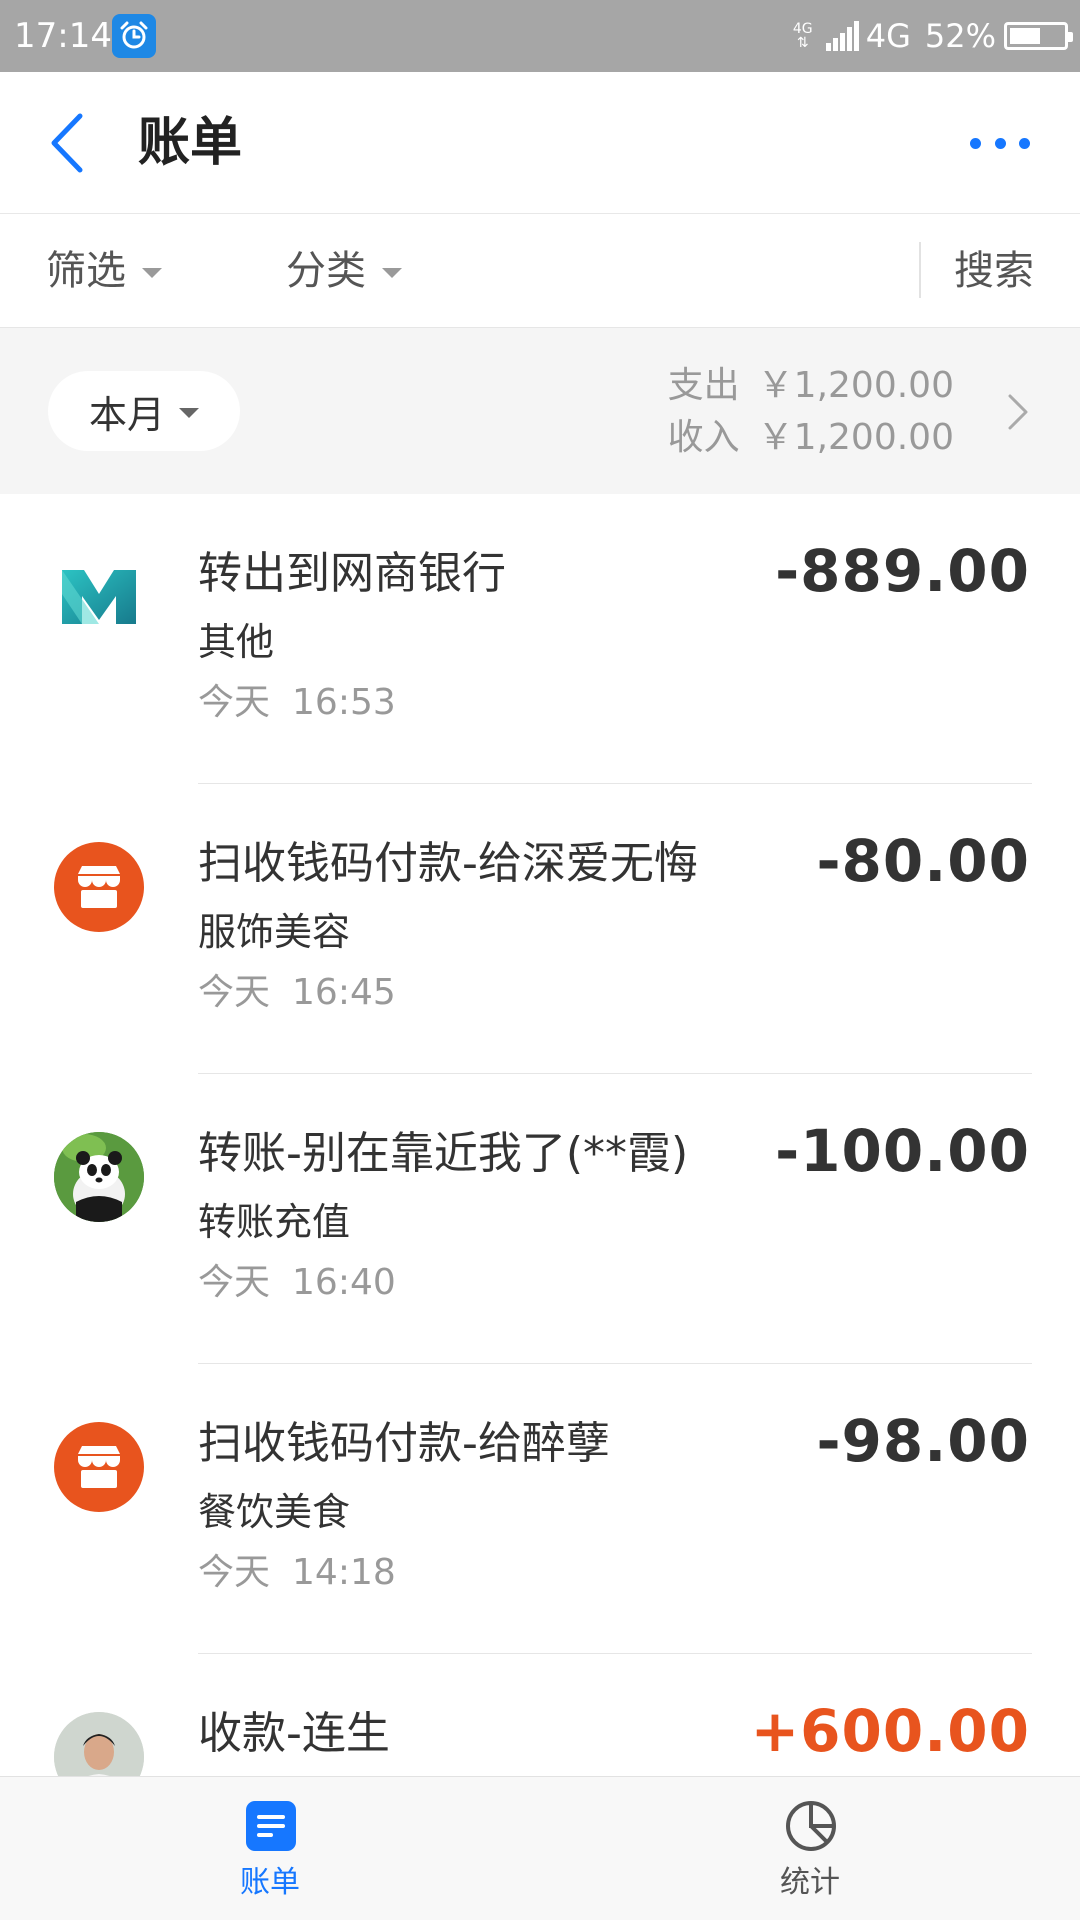  What do you see at coordinates (274, 932) in the screenshot?
I see `transaction-category: 服饰美容` at bounding box center [274, 932].